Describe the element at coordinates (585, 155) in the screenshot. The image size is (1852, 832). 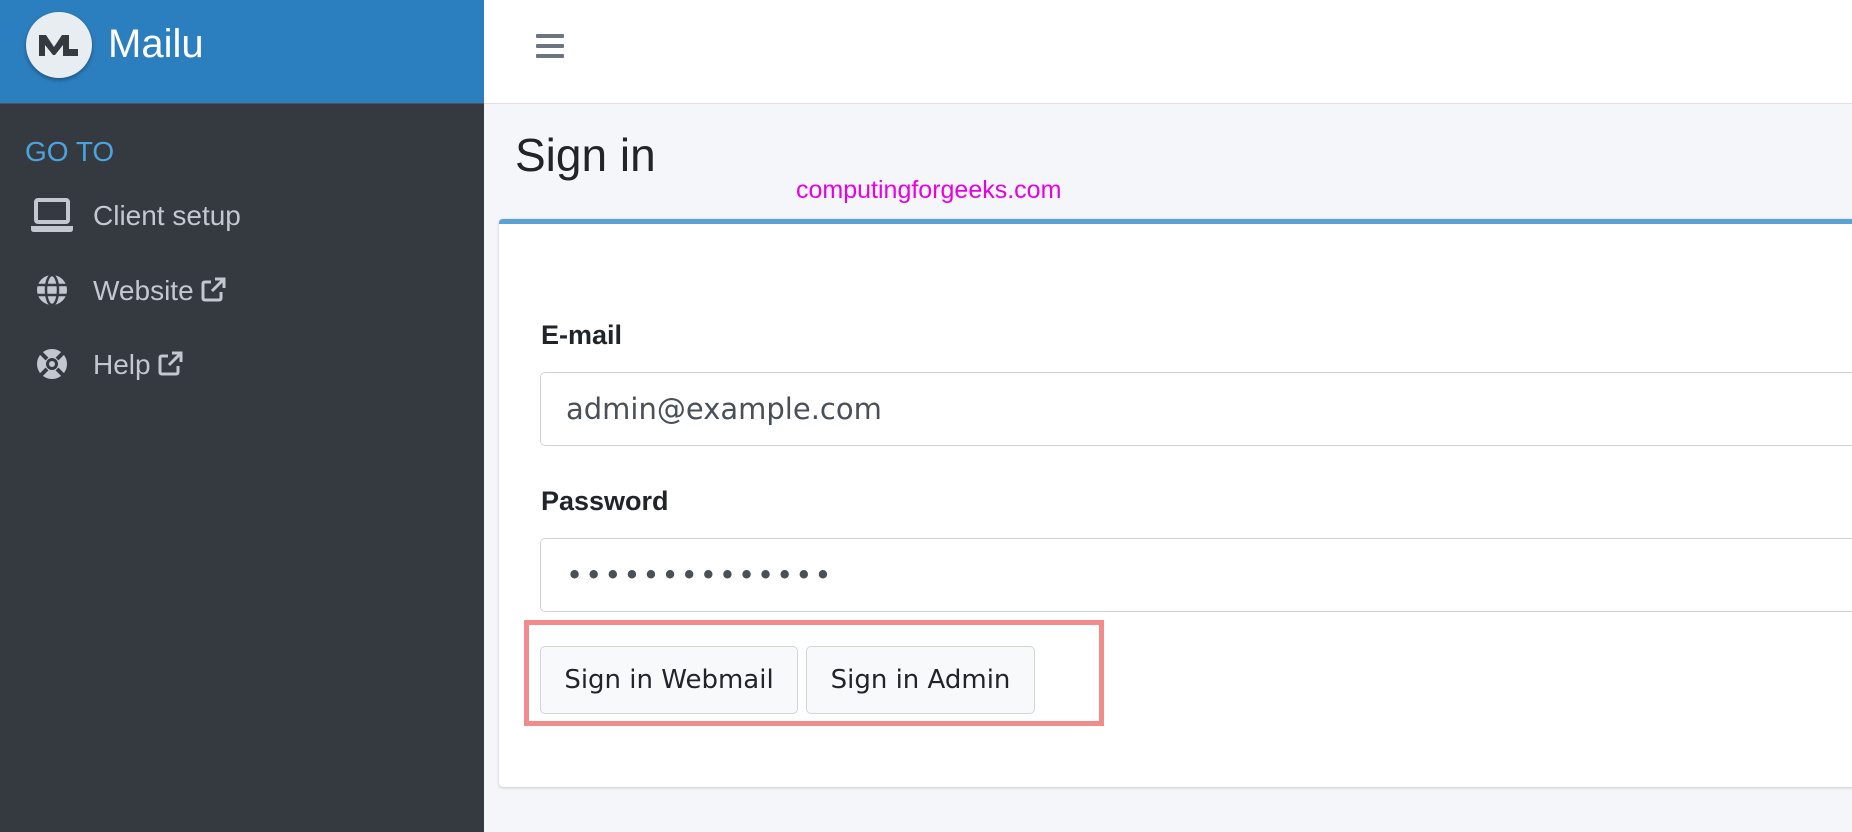
I see `page-title: Sign in` at that location.